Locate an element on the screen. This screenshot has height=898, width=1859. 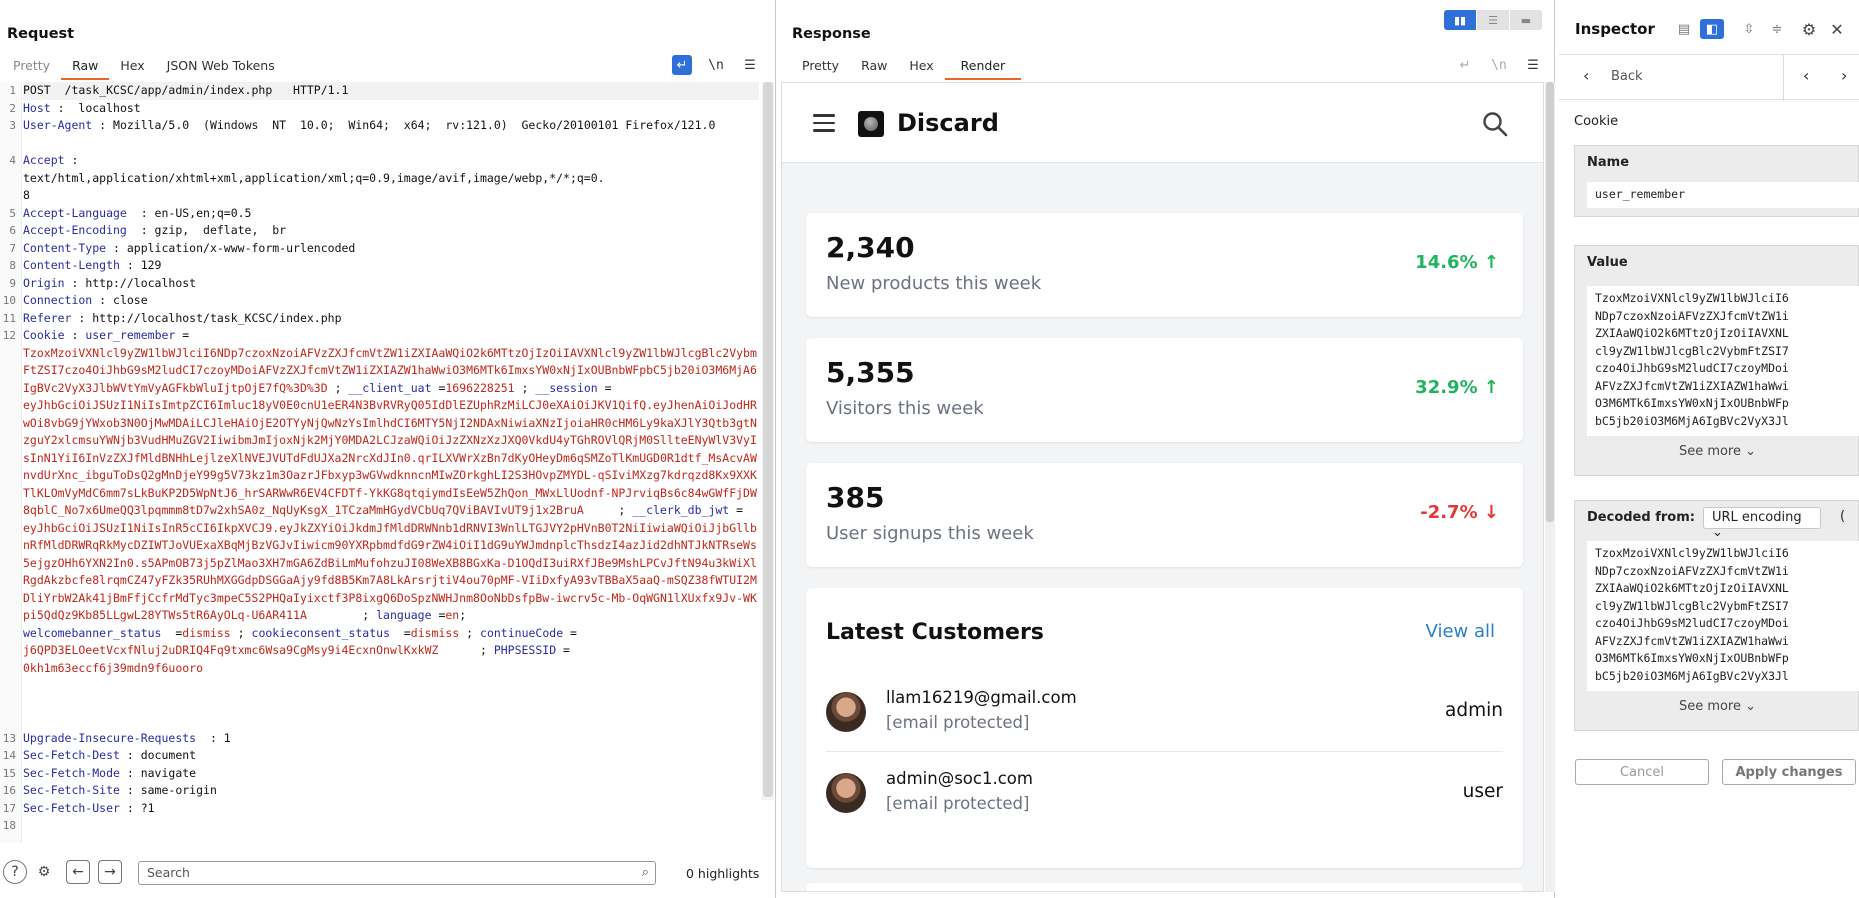
stat-change-value: -2.7% is located at coordinates (1449, 512).